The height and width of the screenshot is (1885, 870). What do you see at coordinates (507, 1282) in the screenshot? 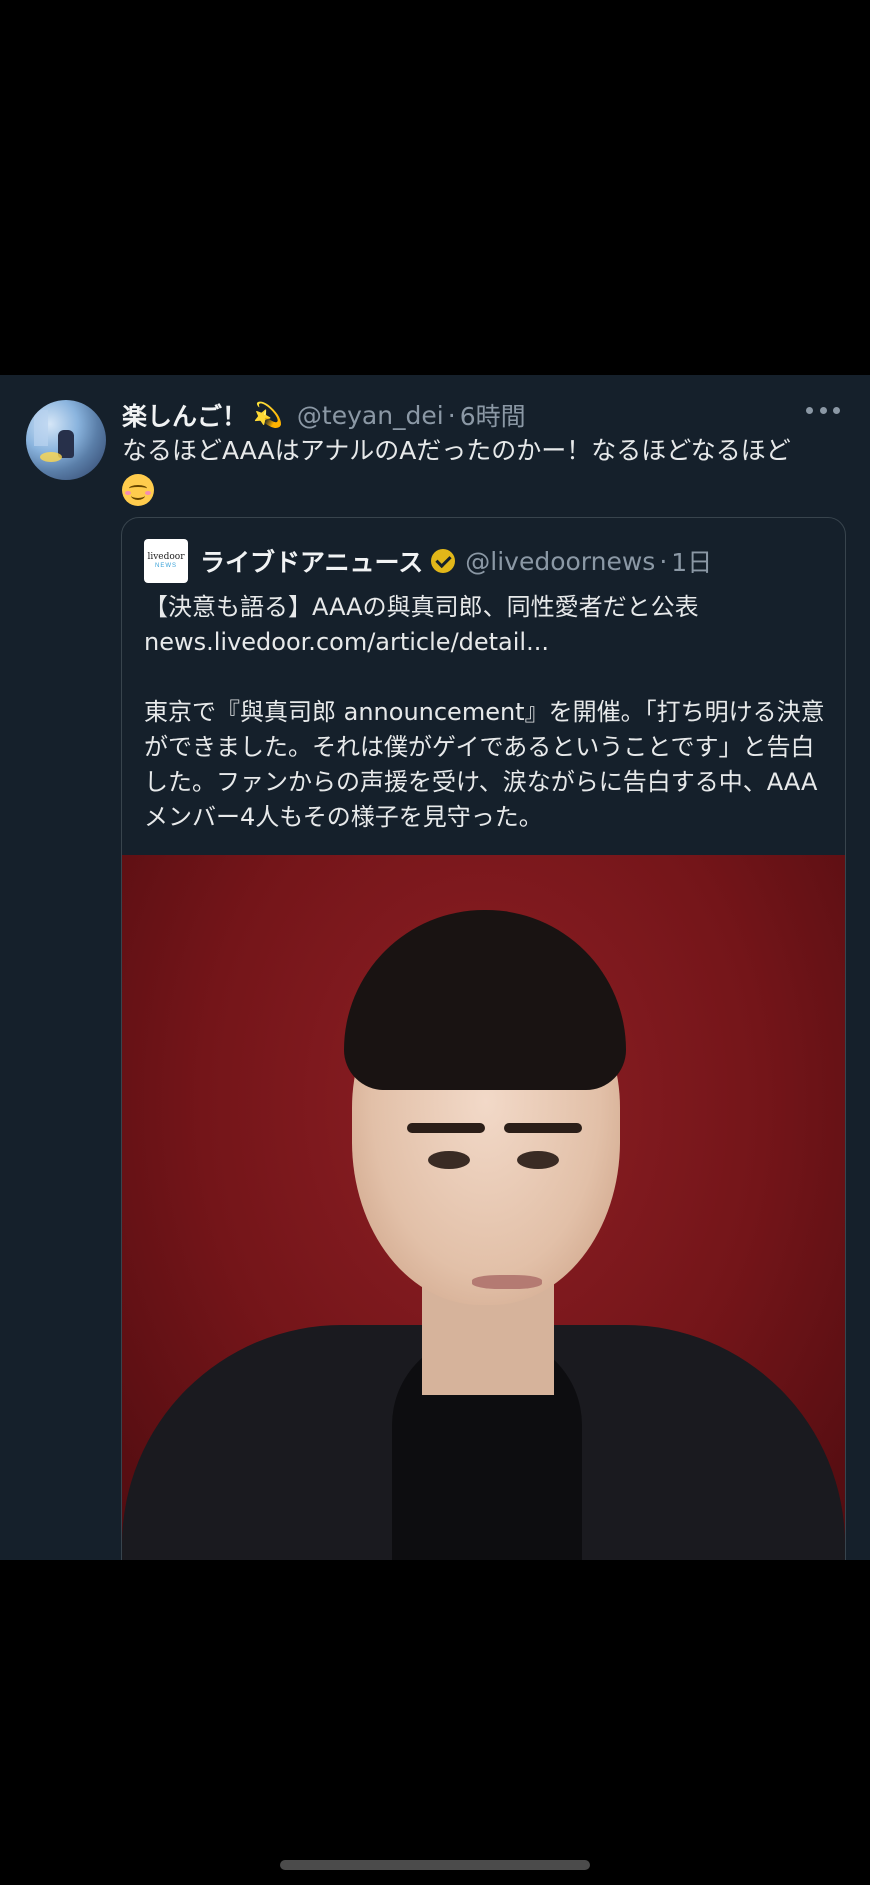
I see `photo-mouth` at bounding box center [507, 1282].